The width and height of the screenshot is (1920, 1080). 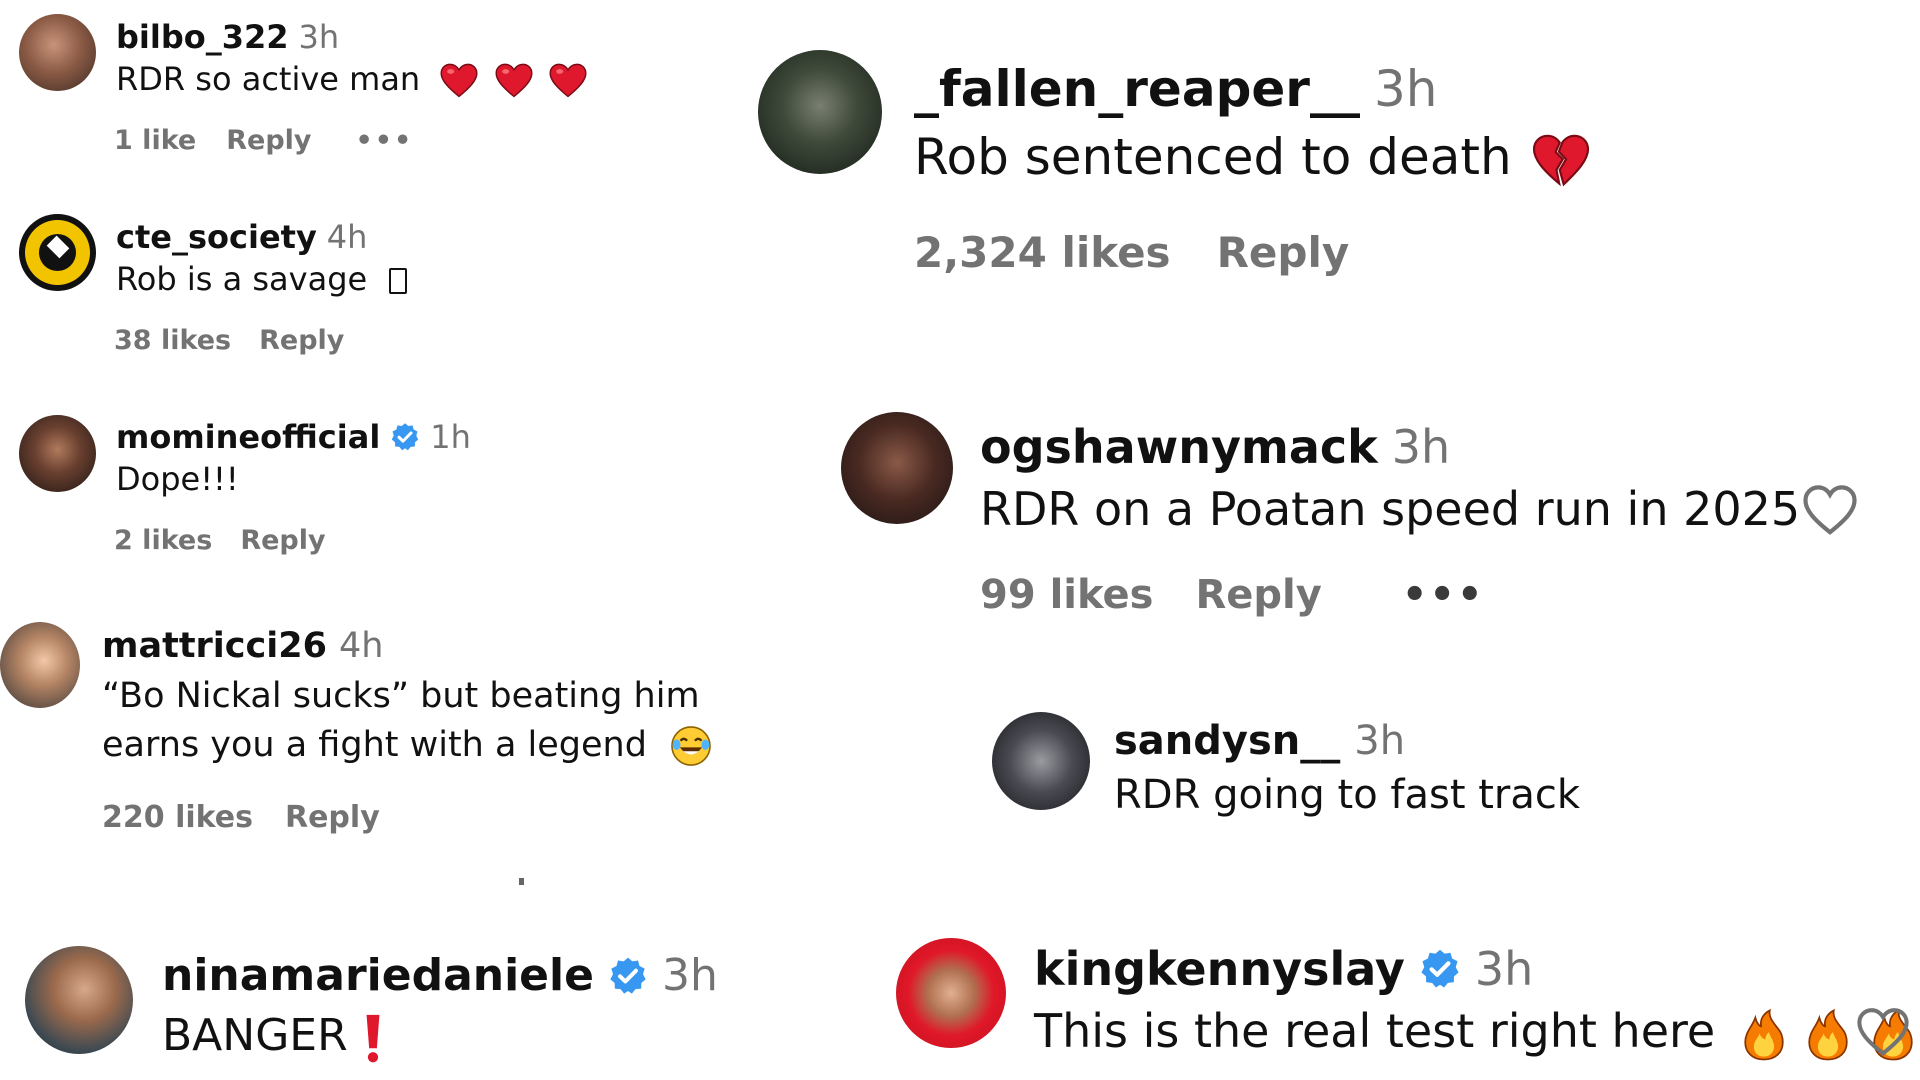 I want to click on username: ninamariedaniele, so click(x=378, y=975).